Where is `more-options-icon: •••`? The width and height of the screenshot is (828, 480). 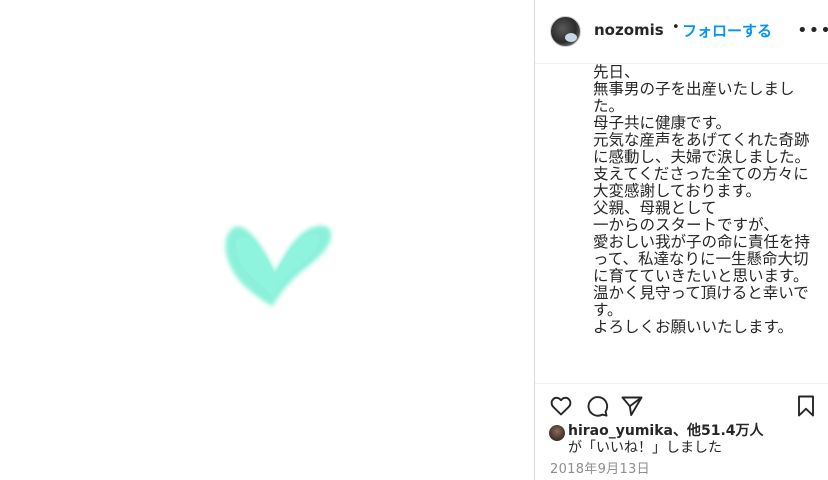 more-options-icon: ••• is located at coordinates (812, 30).